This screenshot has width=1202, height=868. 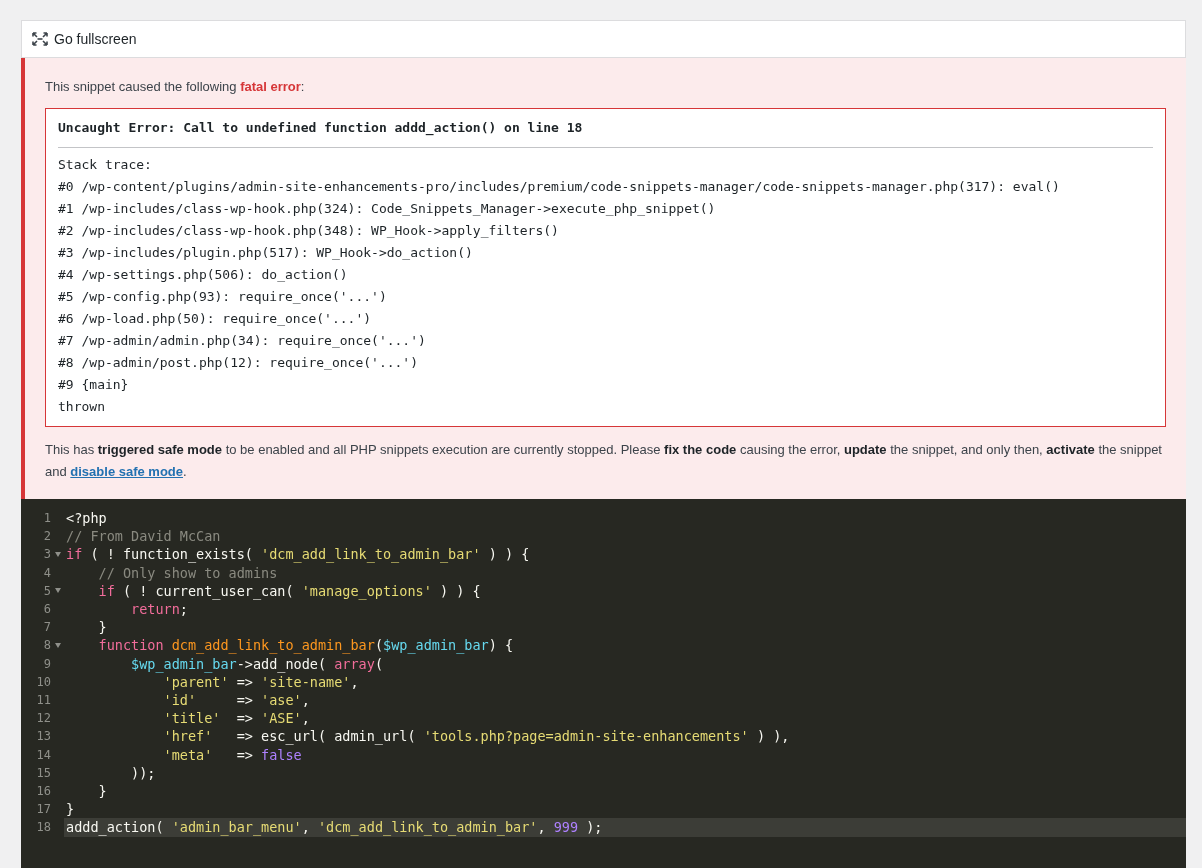 What do you see at coordinates (43, 792) in the screenshot?
I see `line-number: 16` at bounding box center [43, 792].